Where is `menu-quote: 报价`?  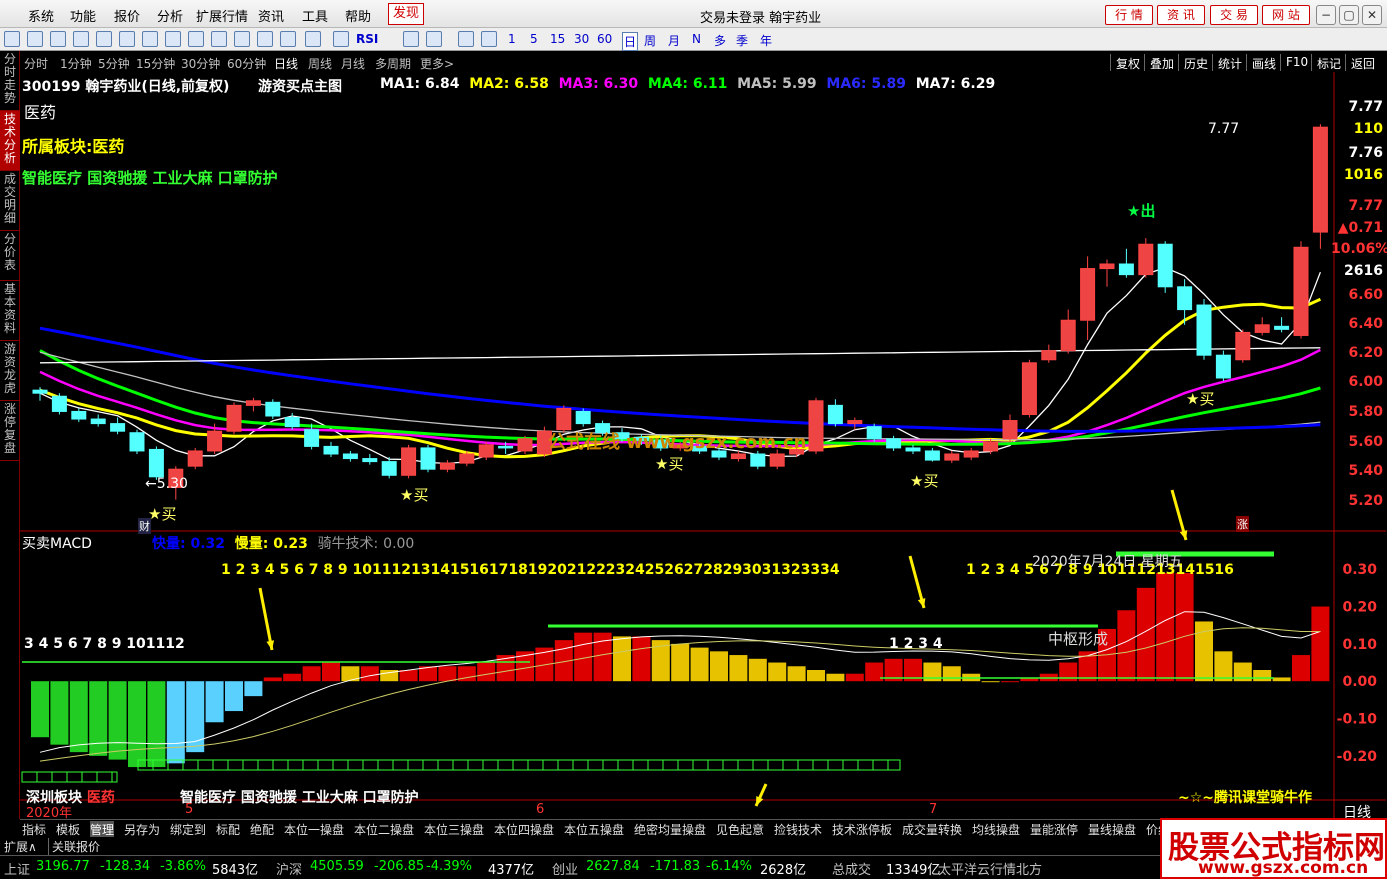 menu-quote: 报价 is located at coordinates (127, 15).